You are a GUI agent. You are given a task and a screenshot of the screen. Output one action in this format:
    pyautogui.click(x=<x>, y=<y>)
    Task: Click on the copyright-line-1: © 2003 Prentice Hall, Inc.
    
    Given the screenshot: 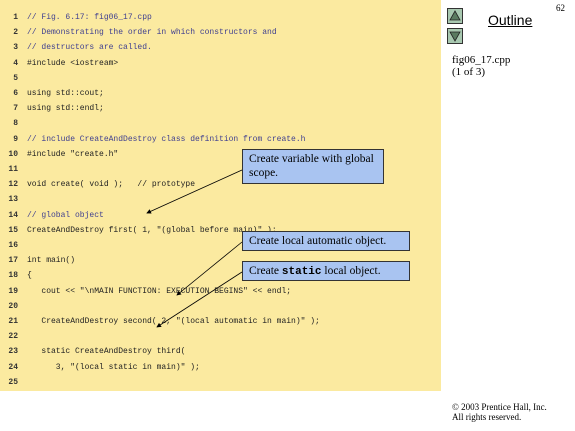 What is the action you would take?
    pyautogui.click(x=499, y=407)
    